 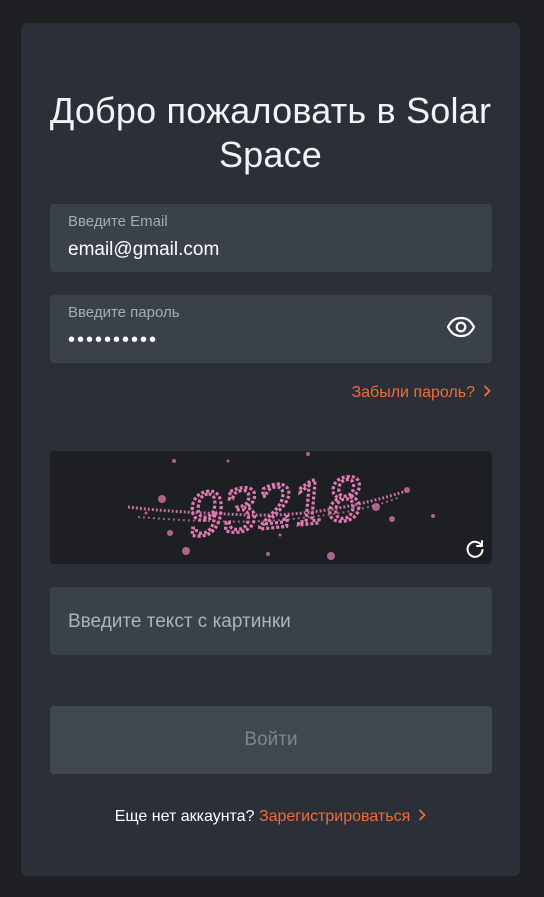 What do you see at coordinates (118, 221) in the screenshot?
I see `email-label: Введите Email` at bounding box center [118, 221].